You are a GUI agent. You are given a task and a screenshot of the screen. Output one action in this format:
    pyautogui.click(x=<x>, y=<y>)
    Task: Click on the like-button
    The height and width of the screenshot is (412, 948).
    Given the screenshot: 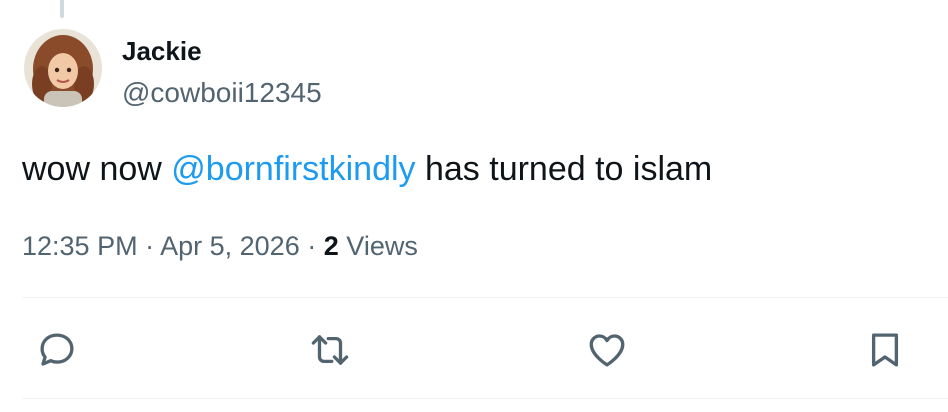 What is the action you would take?
    pyautogui.click(x=607, y=350)
    